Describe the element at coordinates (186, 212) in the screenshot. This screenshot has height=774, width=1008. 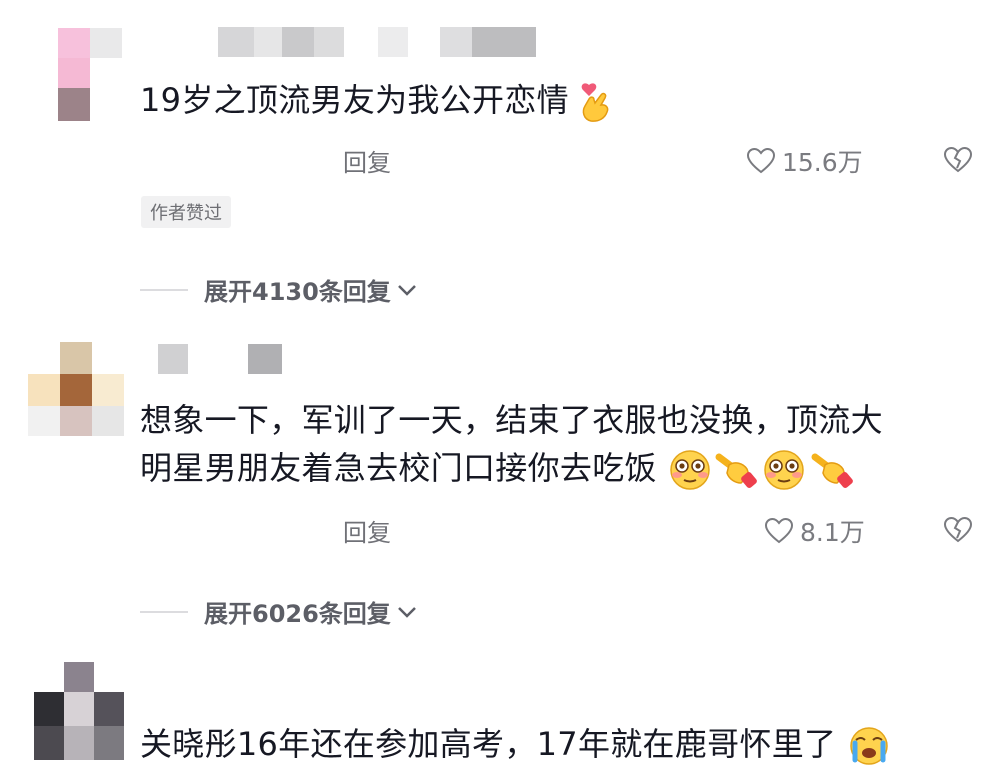
I see `author-liked-badge: 作者赞过` at that location.